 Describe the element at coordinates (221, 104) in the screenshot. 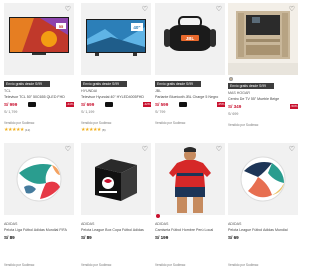

I see `discount-badge: -25%` at that location.